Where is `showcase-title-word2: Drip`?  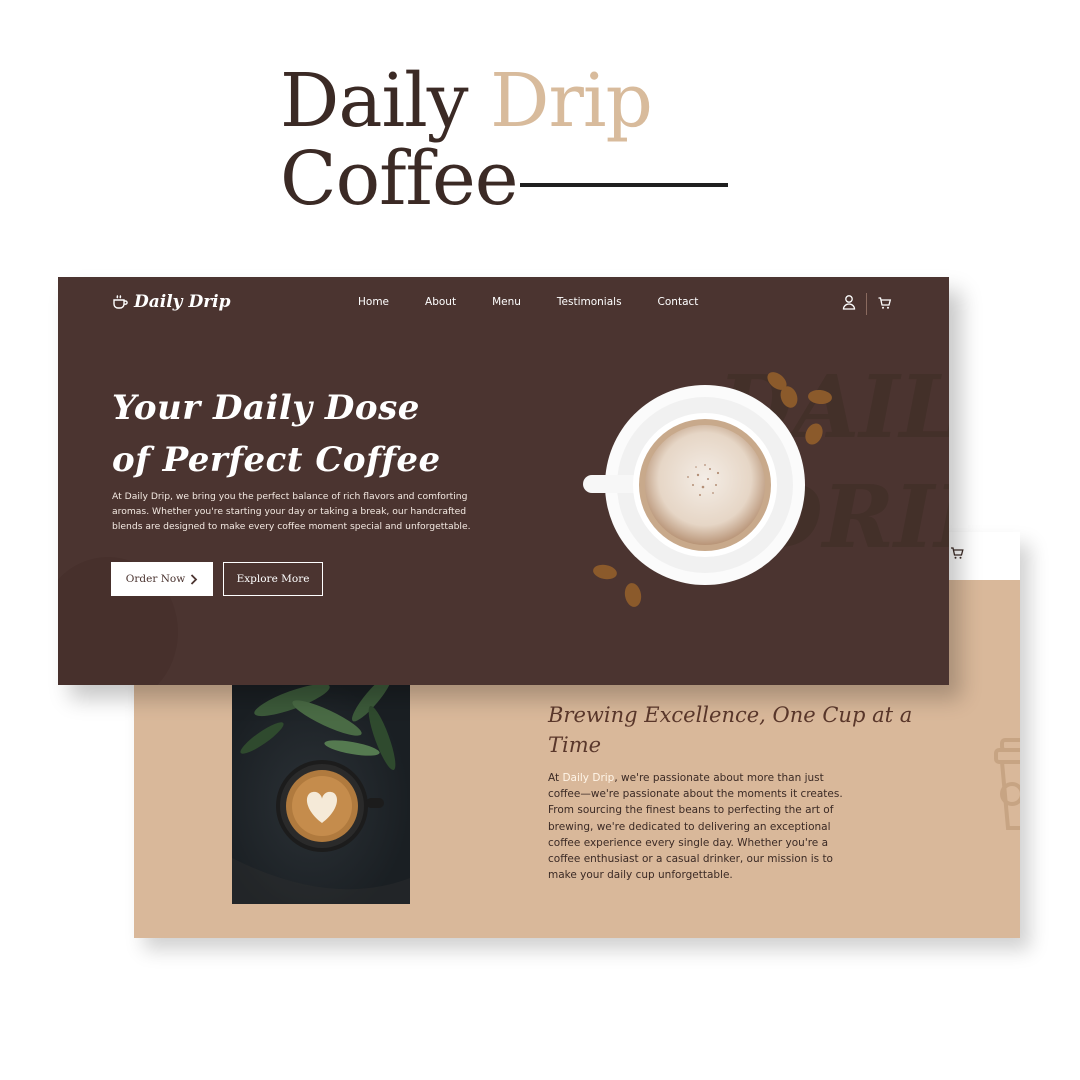
showcase-title-word2: Drip is located at coordinates (571, 101).